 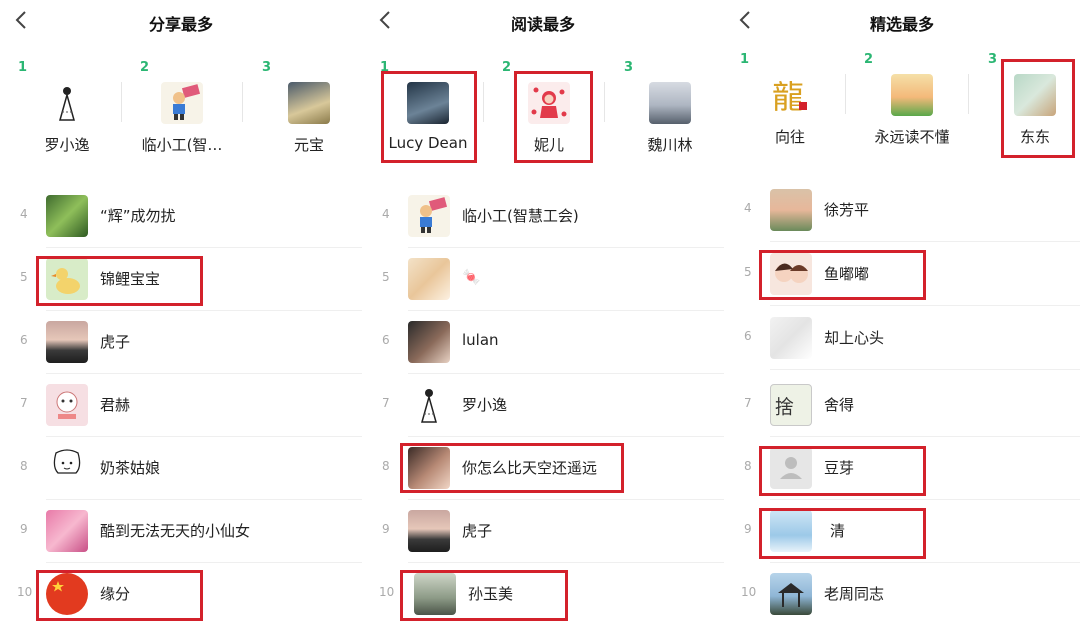 I want to click on user-name: 酷到无法无天的小仙女, so click(x=175, y=531).